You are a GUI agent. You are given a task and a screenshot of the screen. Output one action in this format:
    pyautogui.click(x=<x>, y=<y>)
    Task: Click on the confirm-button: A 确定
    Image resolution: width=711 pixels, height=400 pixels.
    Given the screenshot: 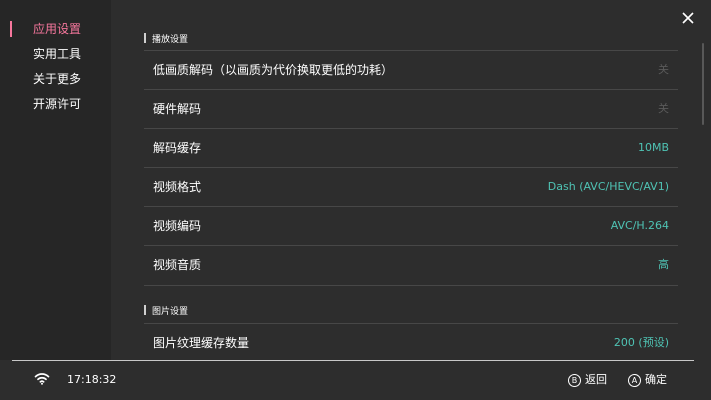 What is the action you would take?
    pyautogui.click(x=647, y=380)
    